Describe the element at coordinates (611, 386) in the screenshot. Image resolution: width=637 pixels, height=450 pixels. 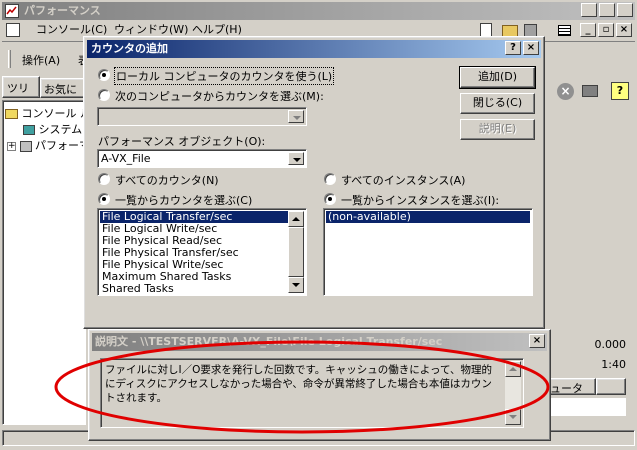
I see `column-header-blank` at that location.